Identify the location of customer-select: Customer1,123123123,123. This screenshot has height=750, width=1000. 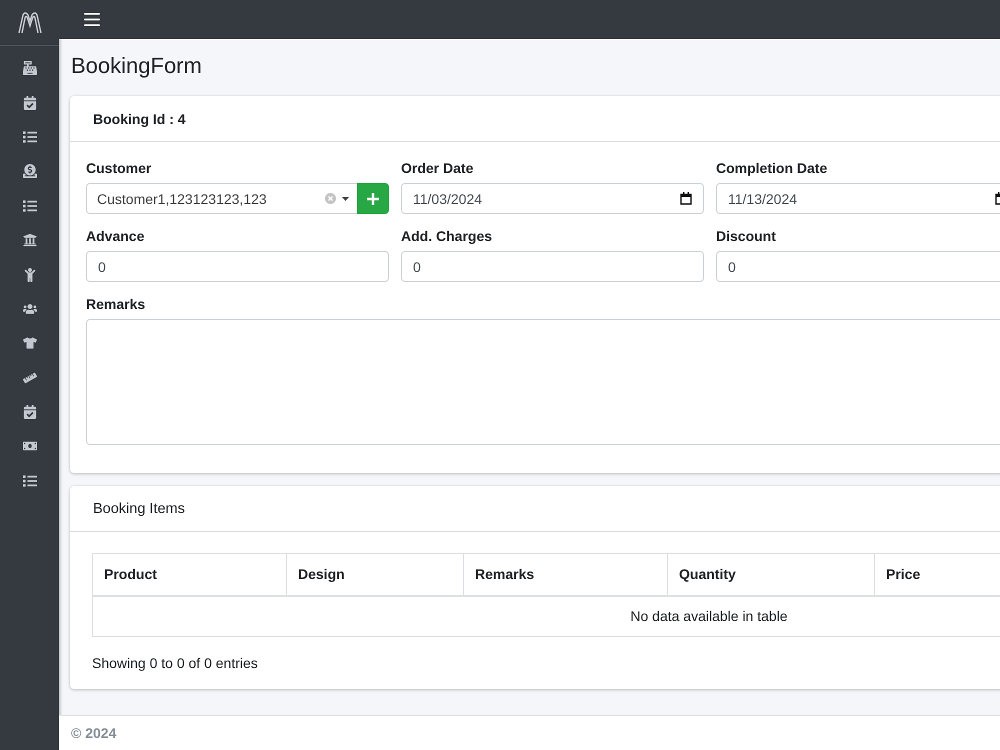
(221, 198).